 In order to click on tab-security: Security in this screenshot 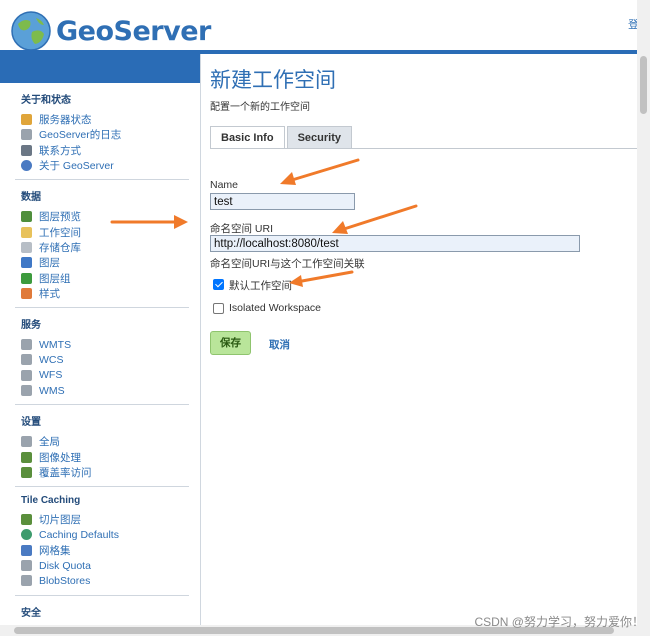, I will do `click(319, 137)`.